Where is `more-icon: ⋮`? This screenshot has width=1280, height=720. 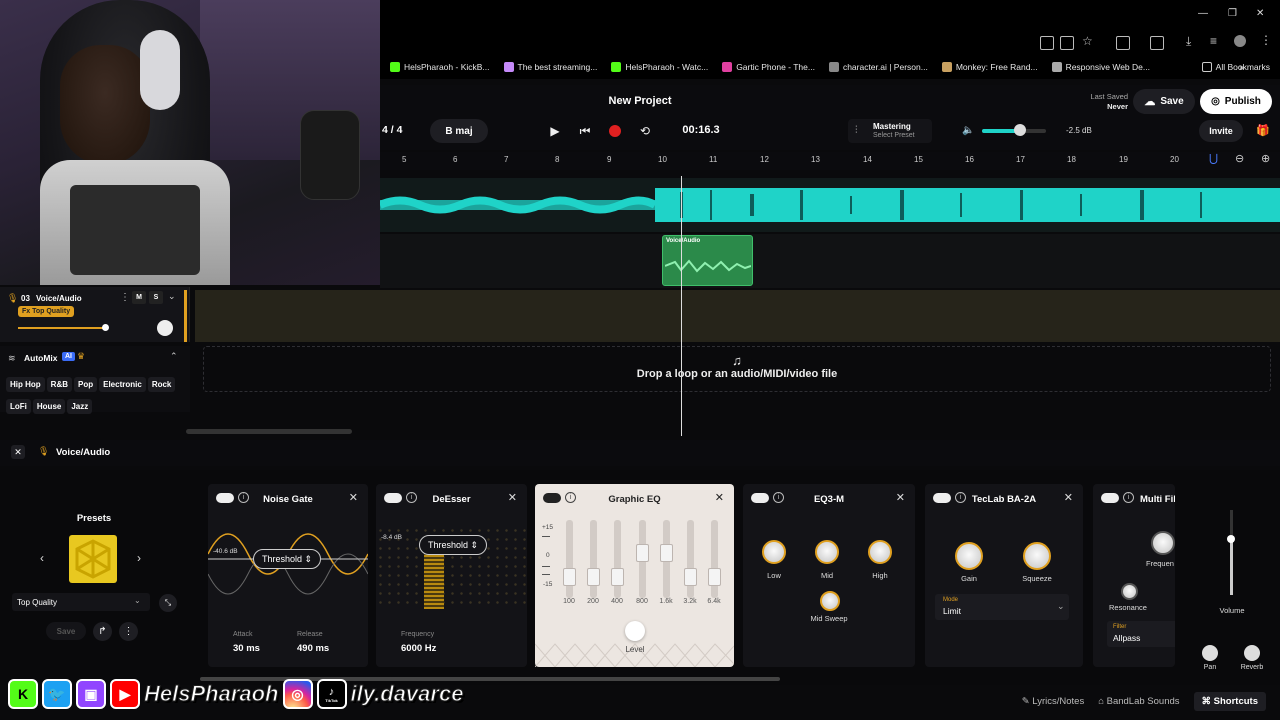 more-icon: ⋮ is located at coordinates (128, 631).